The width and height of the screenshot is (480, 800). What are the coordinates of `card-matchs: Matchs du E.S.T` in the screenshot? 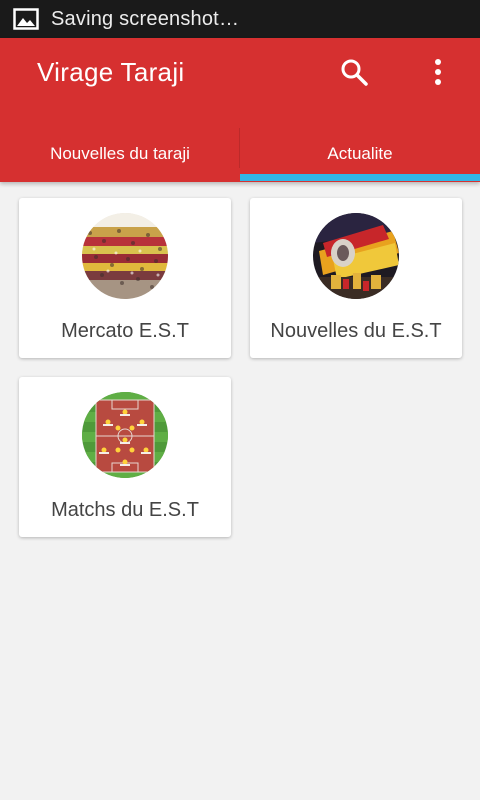 It's located at (125, 457).